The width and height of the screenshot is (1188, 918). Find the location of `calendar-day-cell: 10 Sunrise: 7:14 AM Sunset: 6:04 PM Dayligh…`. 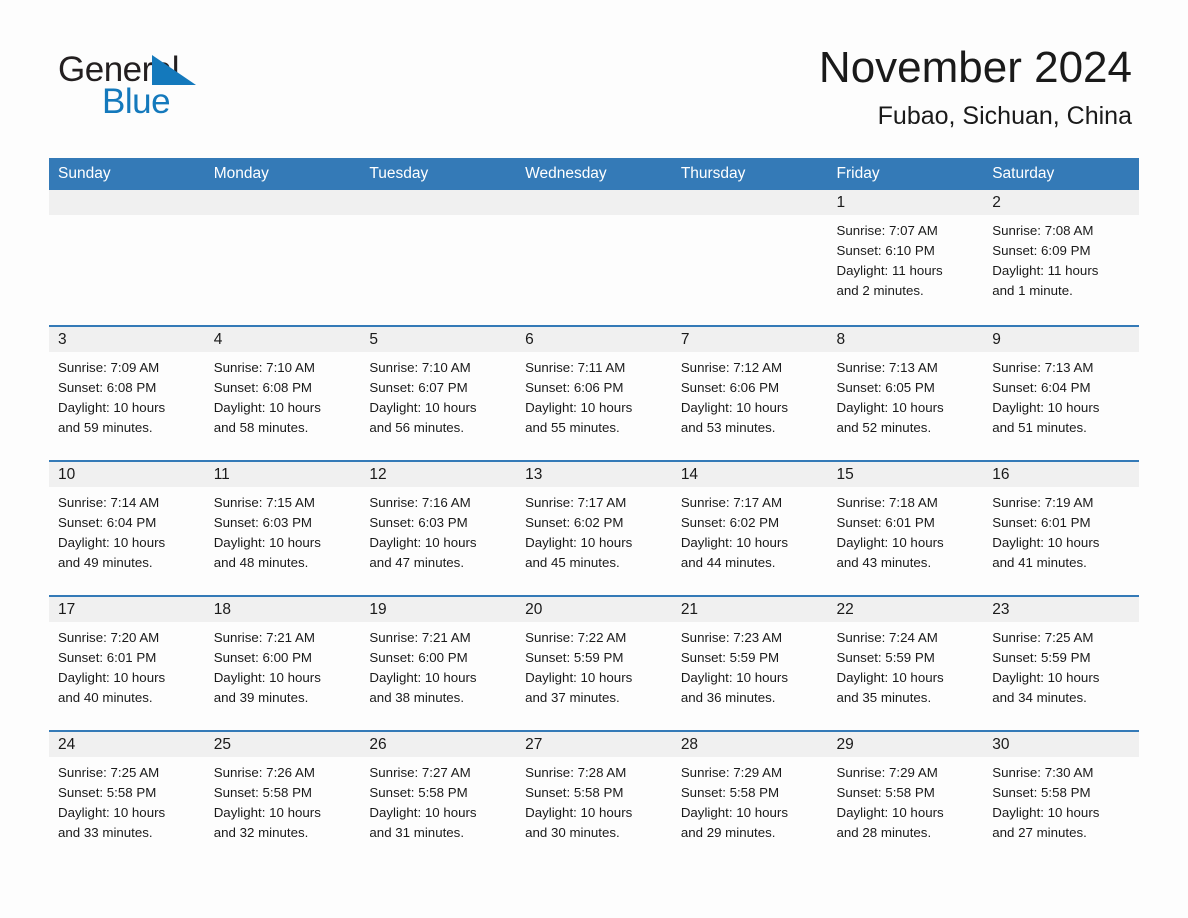

calendar-day-cell: 10 Sunrise: 7:14 AM Sunset: 6:04 PM Dayligh… is located at coordinates (127, 527).